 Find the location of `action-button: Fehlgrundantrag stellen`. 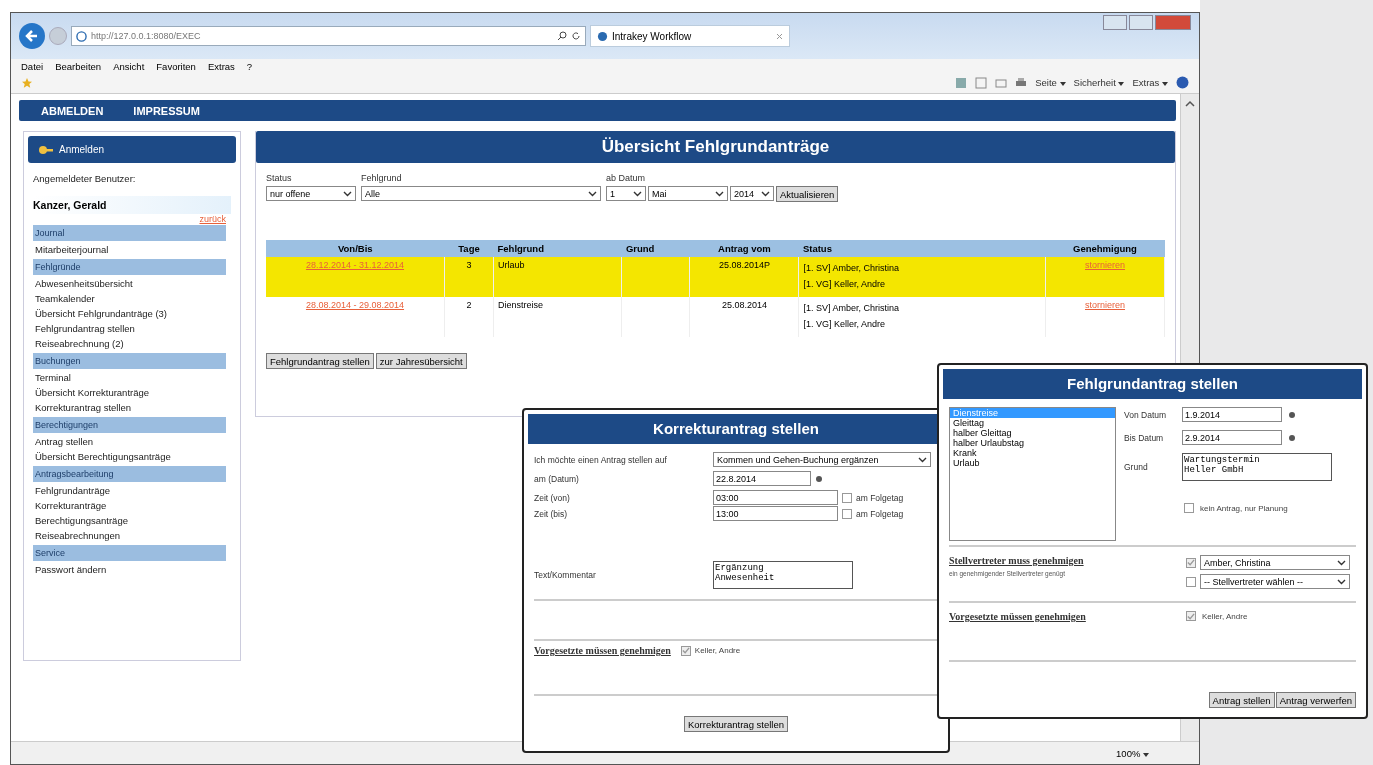

action-button: Fehlgrundantrag stellen is located at coordinates (320, 361).